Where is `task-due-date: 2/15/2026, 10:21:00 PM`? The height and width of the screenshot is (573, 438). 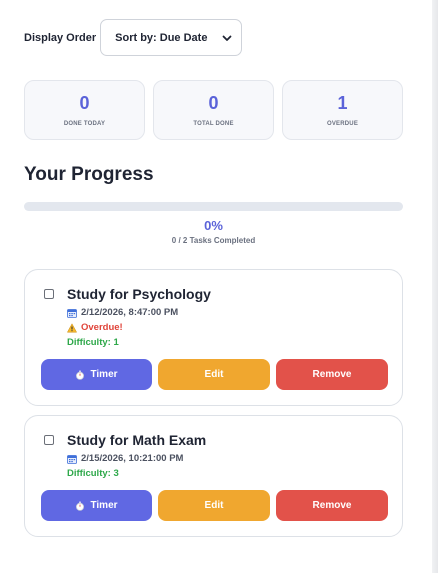
task-due-date: 2/15/2026, 10:21:00 PM is located at coordinates (125, 458).